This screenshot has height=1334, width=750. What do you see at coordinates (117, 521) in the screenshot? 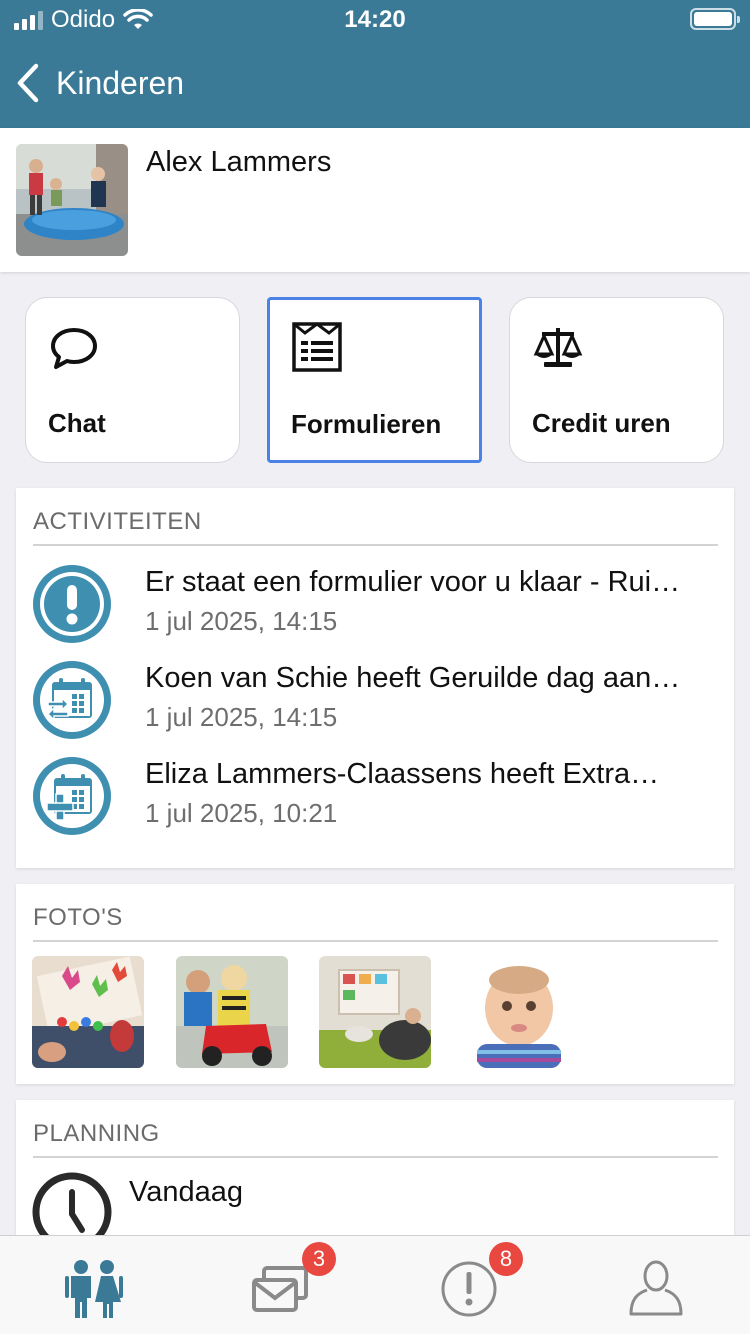
I see `activities-title: ACTIVITEITEN` at bounding box center [117, 521].